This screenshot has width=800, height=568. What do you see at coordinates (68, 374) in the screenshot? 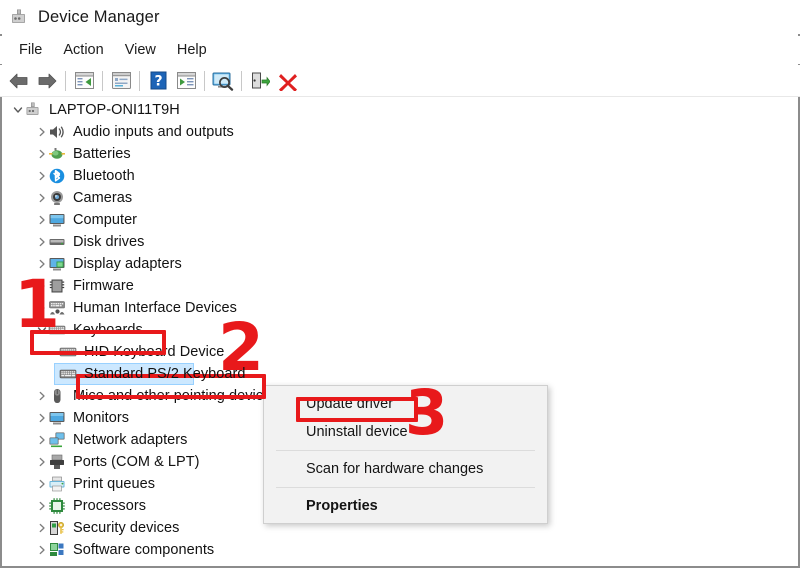
I see `keyboard-icon` at bounding box center [68, 374].